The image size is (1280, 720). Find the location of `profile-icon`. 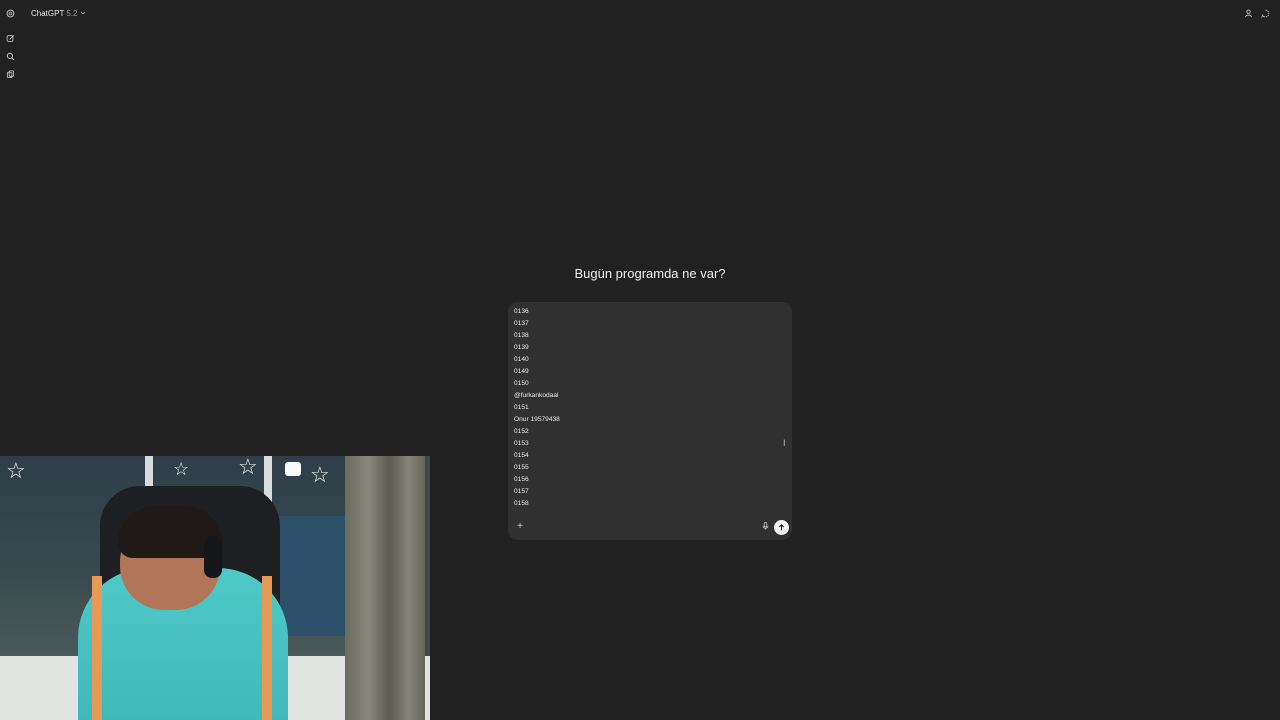

profile-icon is located at coordinates (1248, 13).